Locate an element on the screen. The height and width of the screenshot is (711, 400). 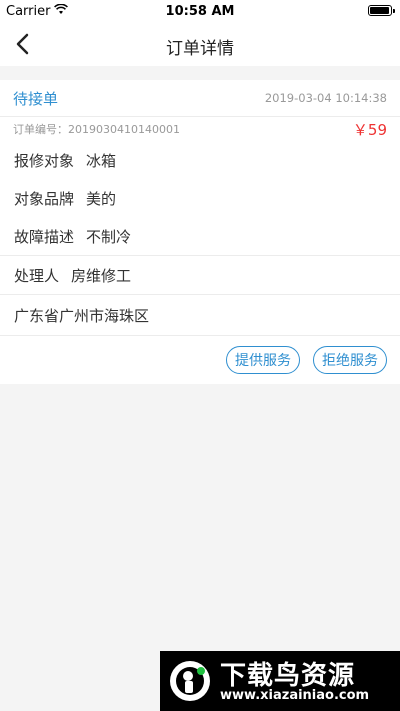
watermark-banner: 下载鸟资源 www.xiazainiao.com is located at coordinates (280, 681).